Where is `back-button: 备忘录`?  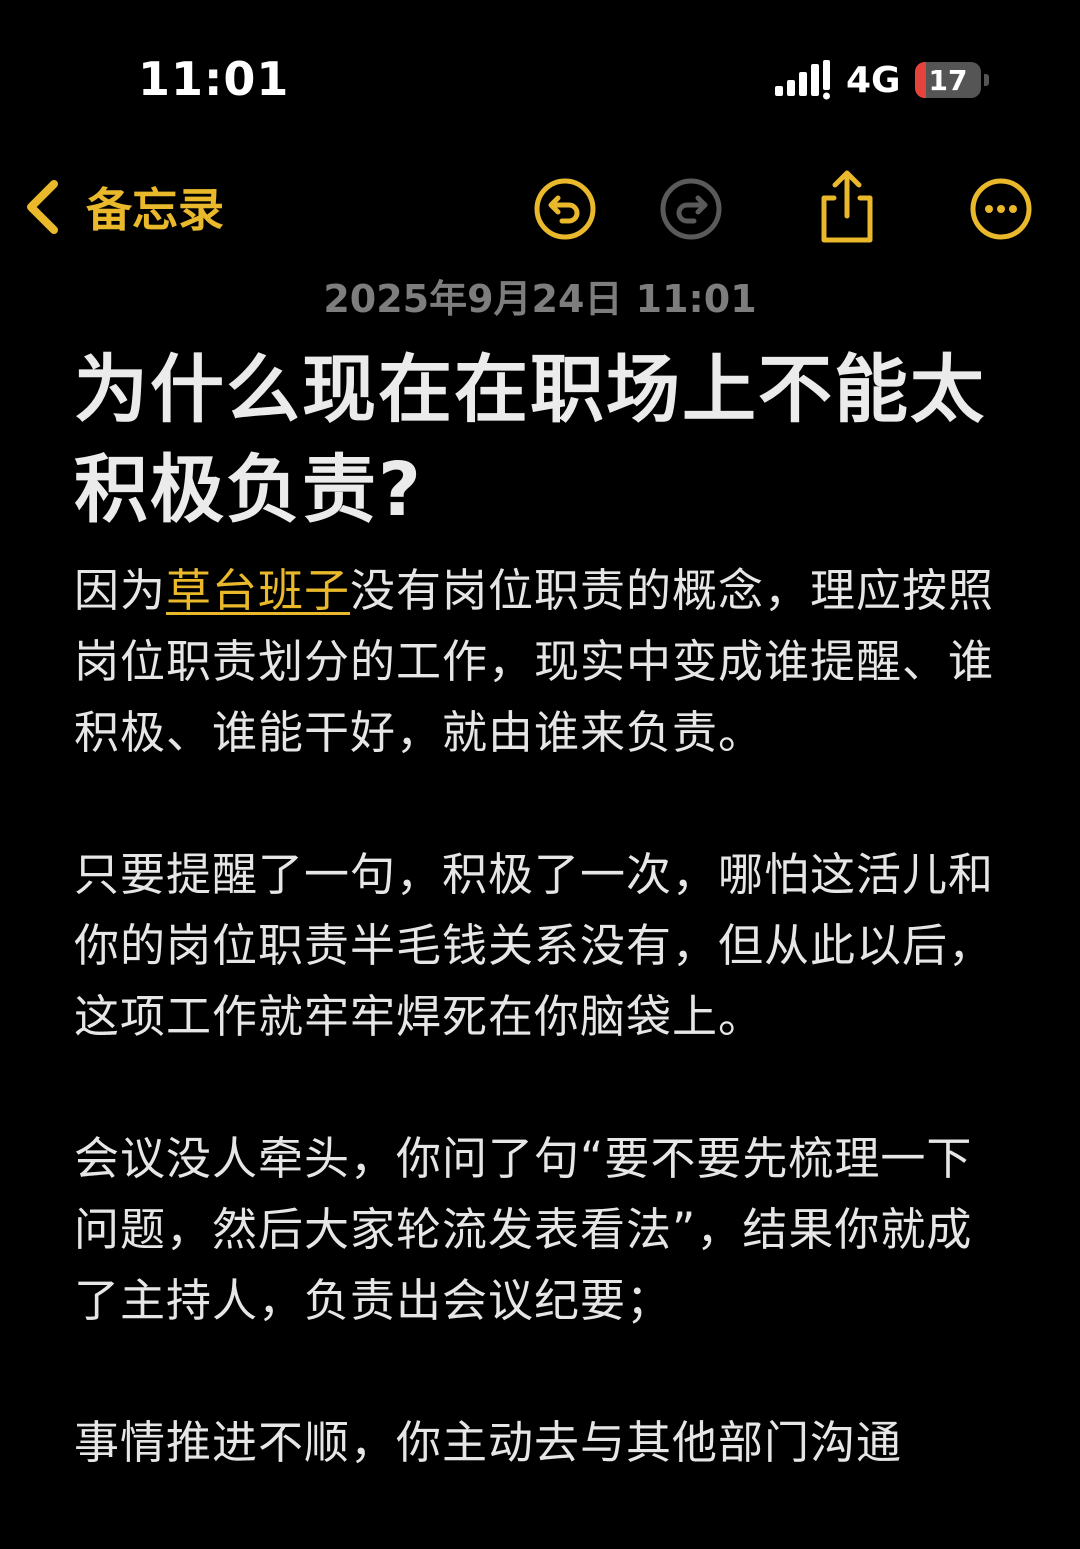 back-button: 备忘录 is located at coordinates (123, 207).